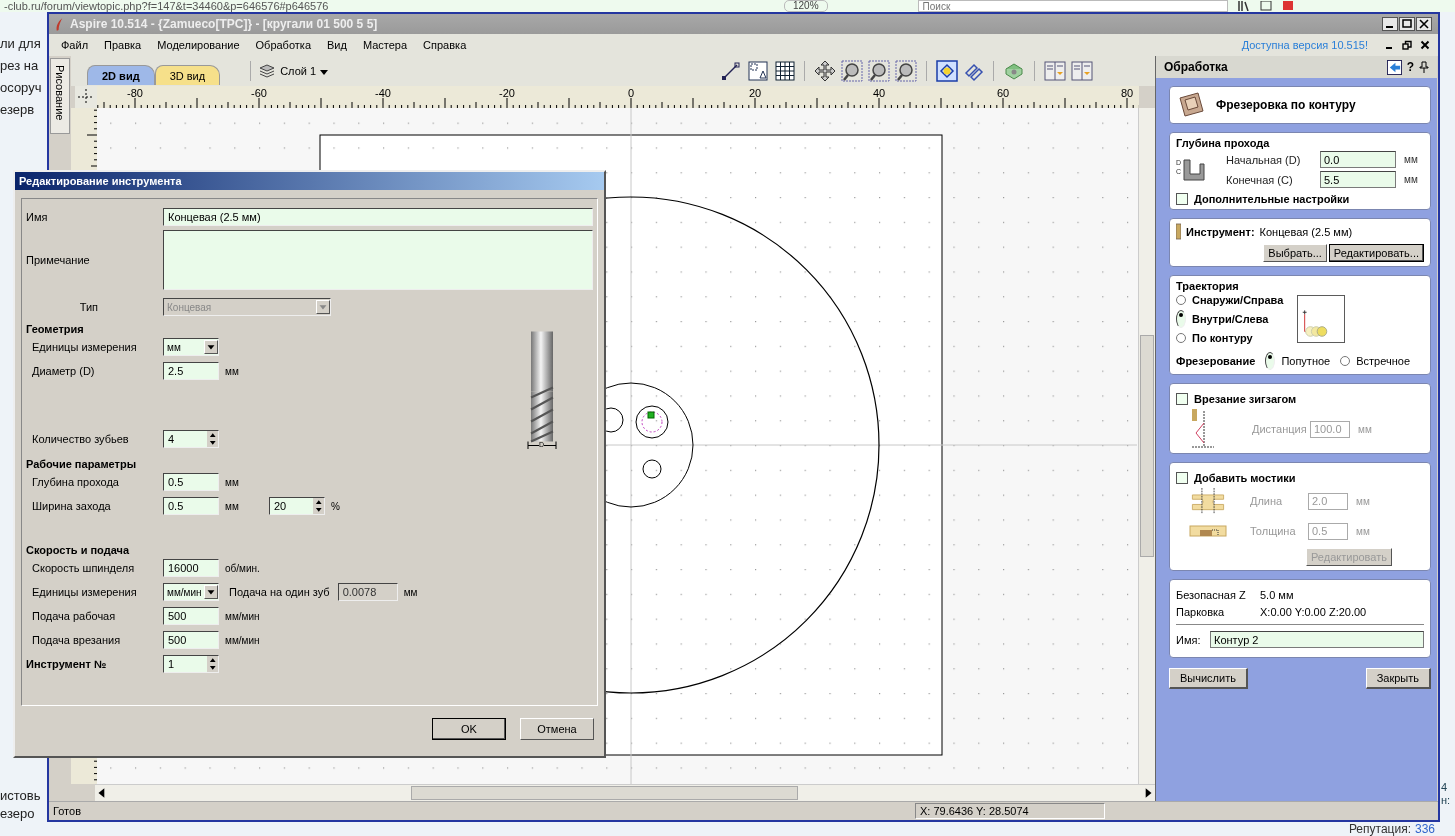 This screenshot has height=836, width=1455. Describe the element at coordinates (879, 93) in the screenshot. I see `ruler-label: 40` at that location.